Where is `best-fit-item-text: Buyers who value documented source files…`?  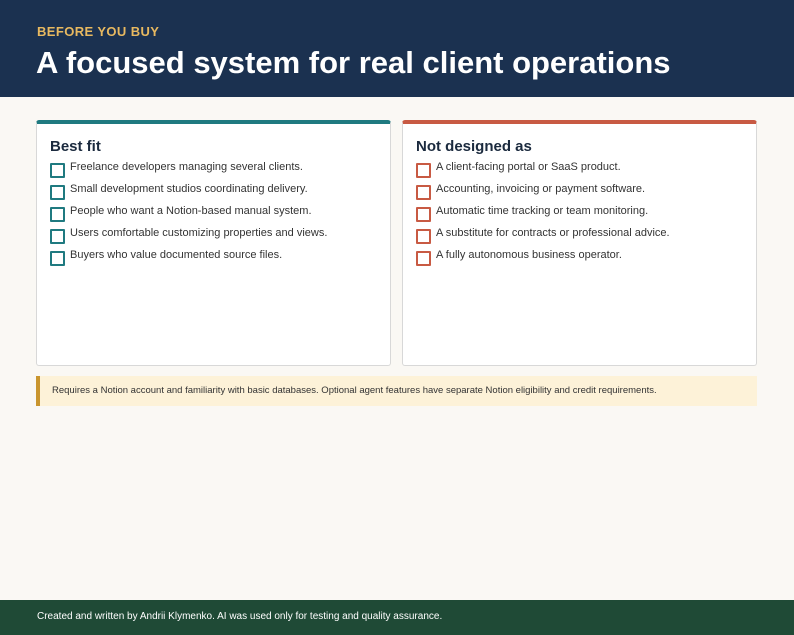 best-fit-item-text: Buyers who value documented source files… is located at coordinates (176, 255).